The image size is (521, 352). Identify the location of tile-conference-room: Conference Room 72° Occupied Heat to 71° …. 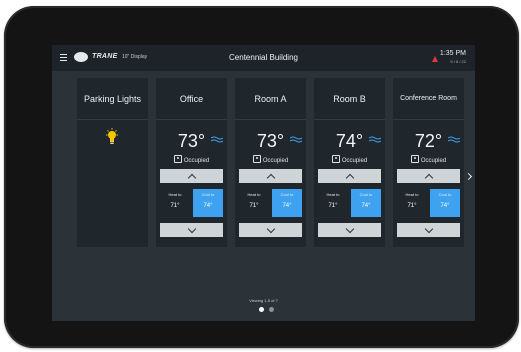
(428, 162).